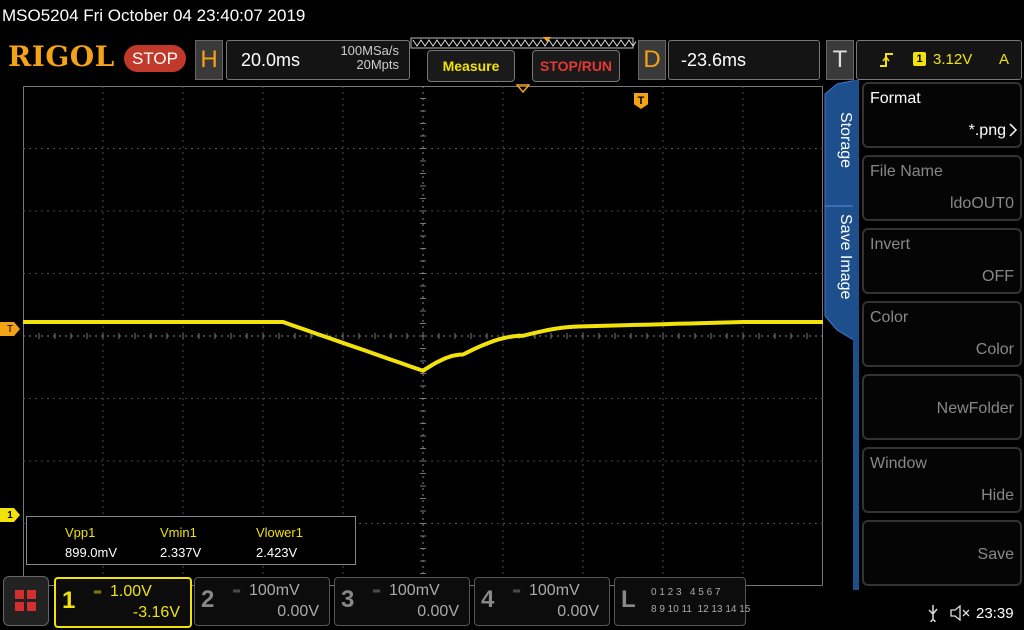 The image size is (1024, 630). What do you see at coordinates (1013, 130) in the screenshot?
I see `chevron-right-icon` at bounding box center [1013, 130].